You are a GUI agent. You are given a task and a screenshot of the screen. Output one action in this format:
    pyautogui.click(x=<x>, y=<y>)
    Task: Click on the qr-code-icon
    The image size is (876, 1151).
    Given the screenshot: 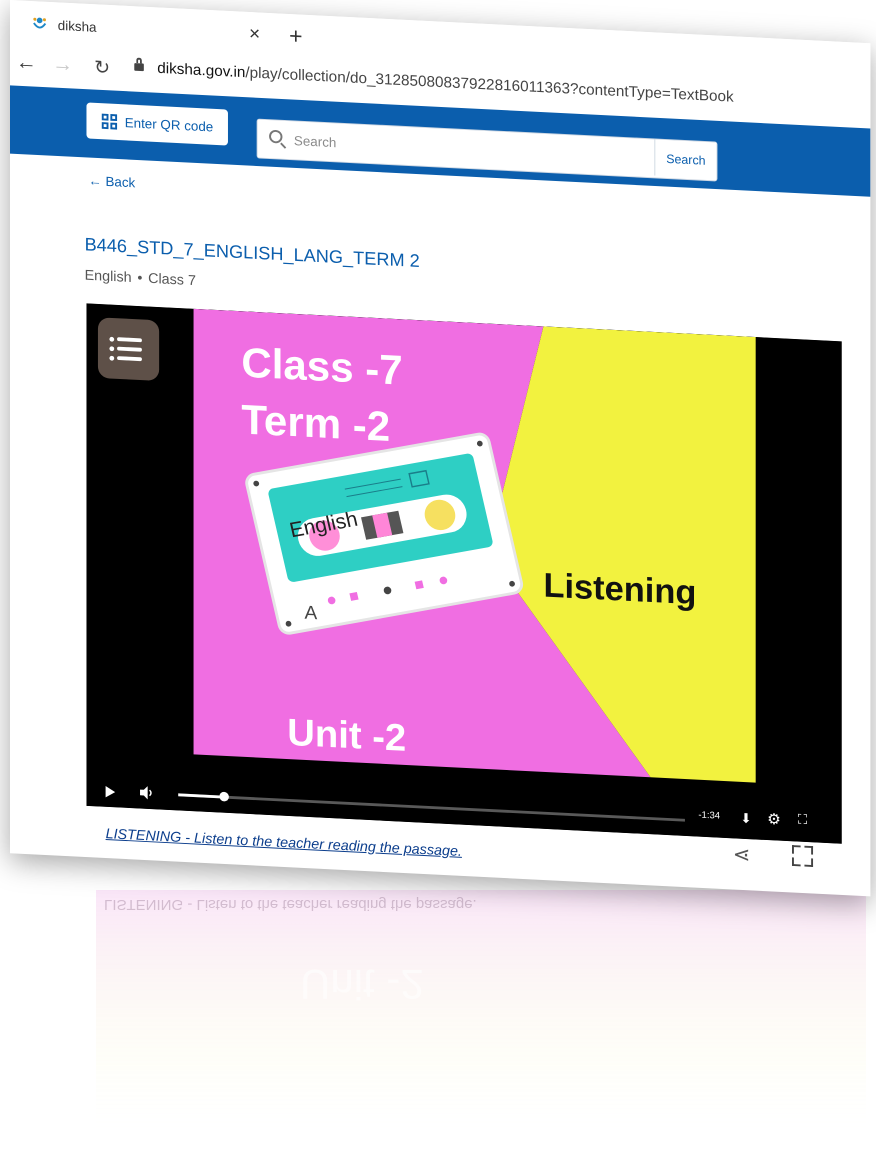 What is the action you would take?
    pyautogui.click(x=109, y=121)
    